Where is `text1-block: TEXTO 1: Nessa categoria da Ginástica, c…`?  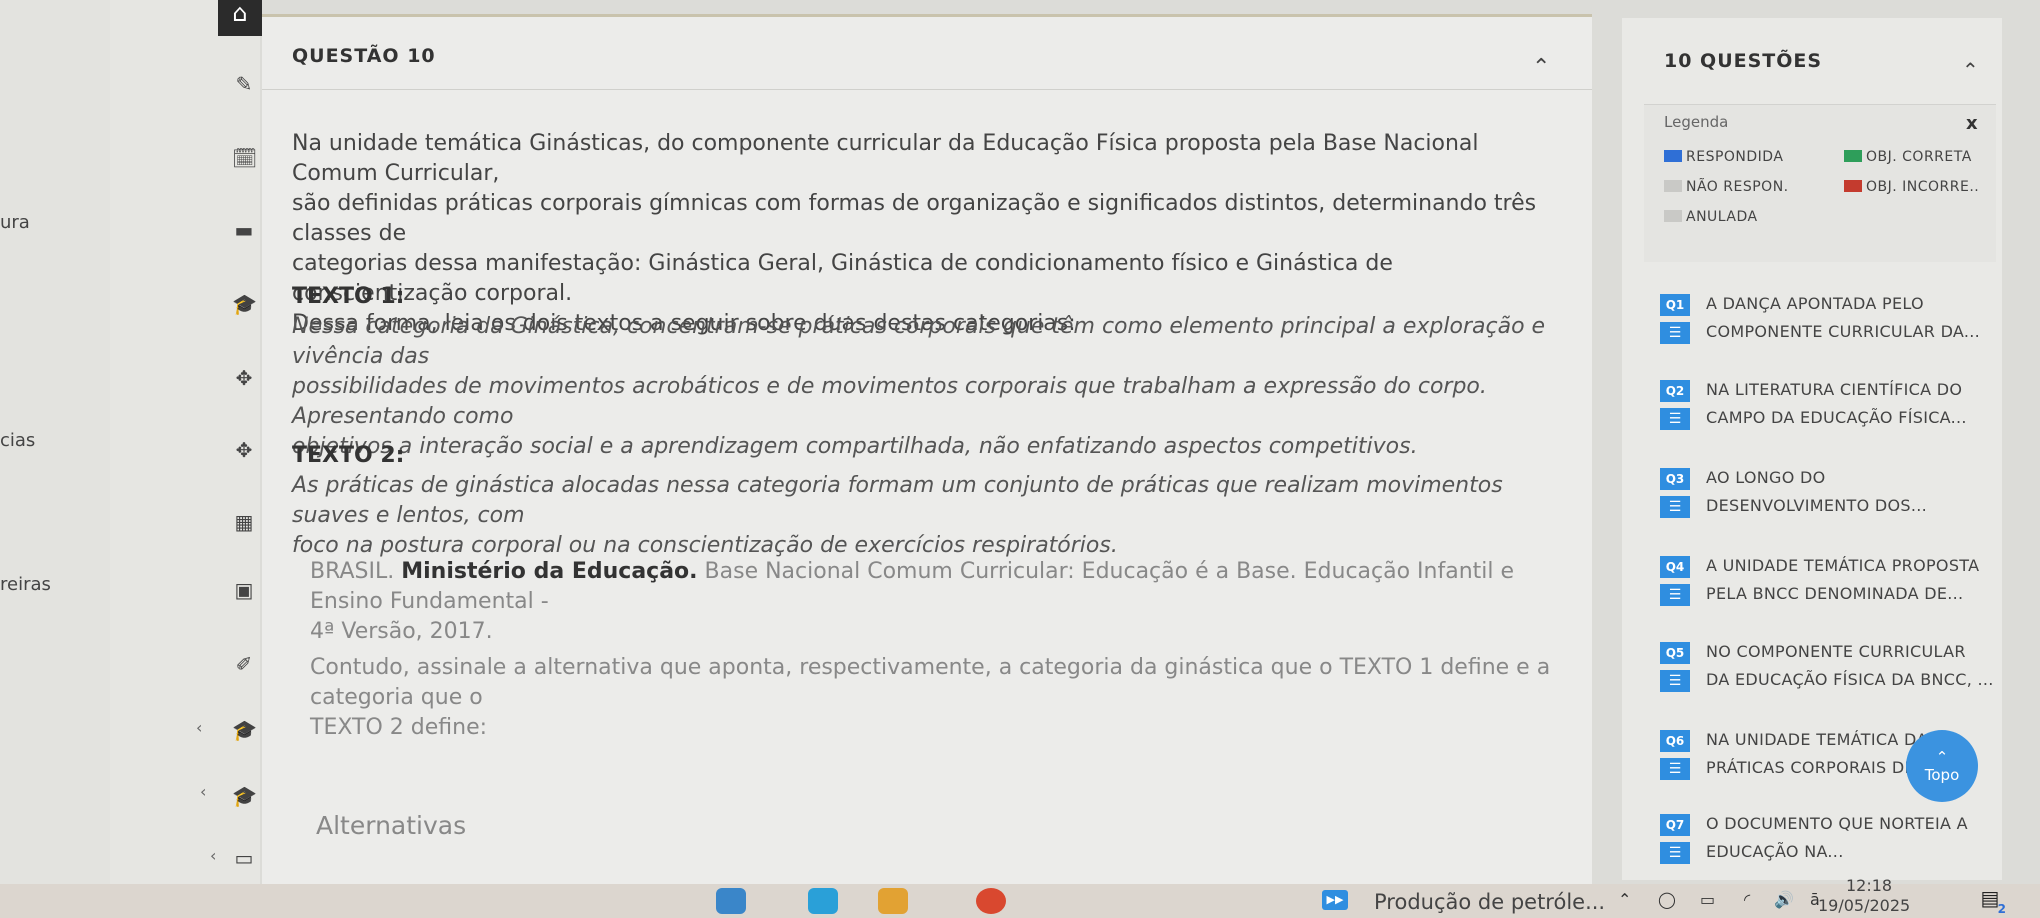 text1-block: TEXTO 1: Nessa categoria da Ginástica, c… is located at coordinates (922, 372).